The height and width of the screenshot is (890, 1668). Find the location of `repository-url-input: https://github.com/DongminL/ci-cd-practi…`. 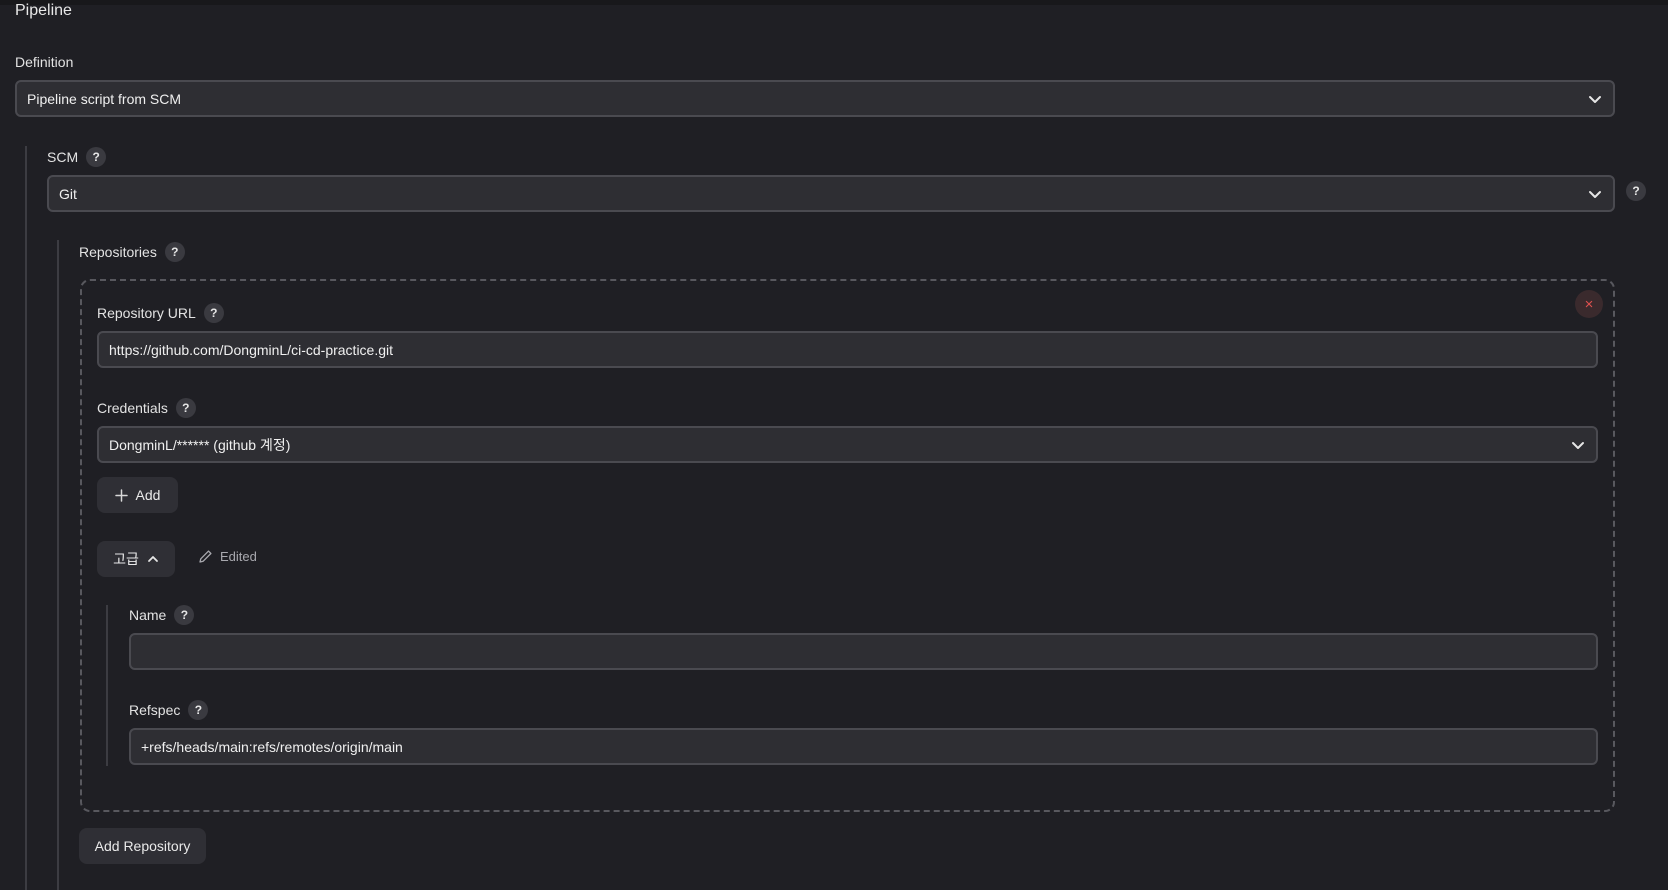

repository-url-input: https://github.com/DongminL/ci-cd-practi… is located at coordinates (847, 349).